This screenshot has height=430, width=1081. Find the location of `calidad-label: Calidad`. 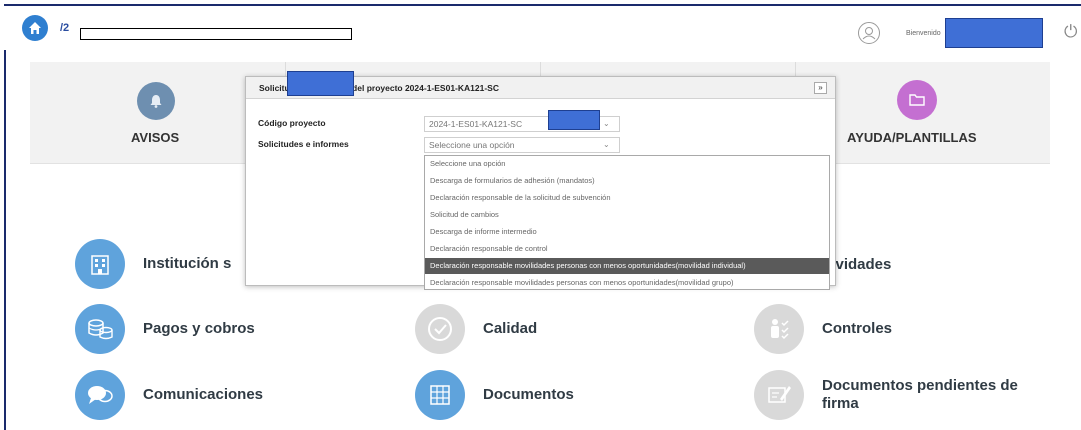

calidad-label: Calidad is located at coordinates (510, 328).